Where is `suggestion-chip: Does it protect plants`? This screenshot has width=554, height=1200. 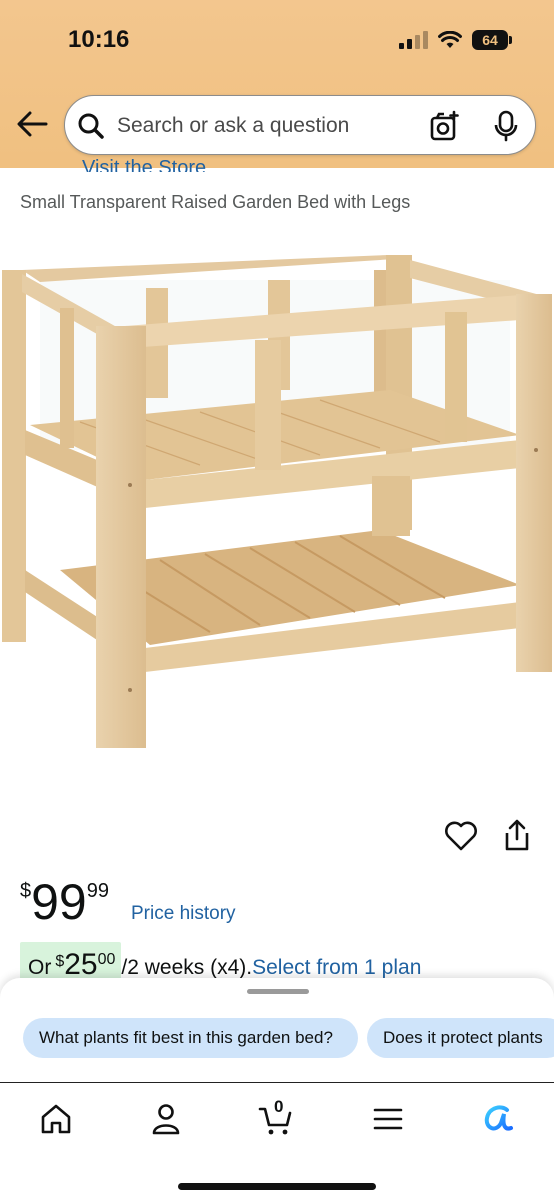 suggestion-chip: Does it protect plants is located at coordinates (460, 1038).